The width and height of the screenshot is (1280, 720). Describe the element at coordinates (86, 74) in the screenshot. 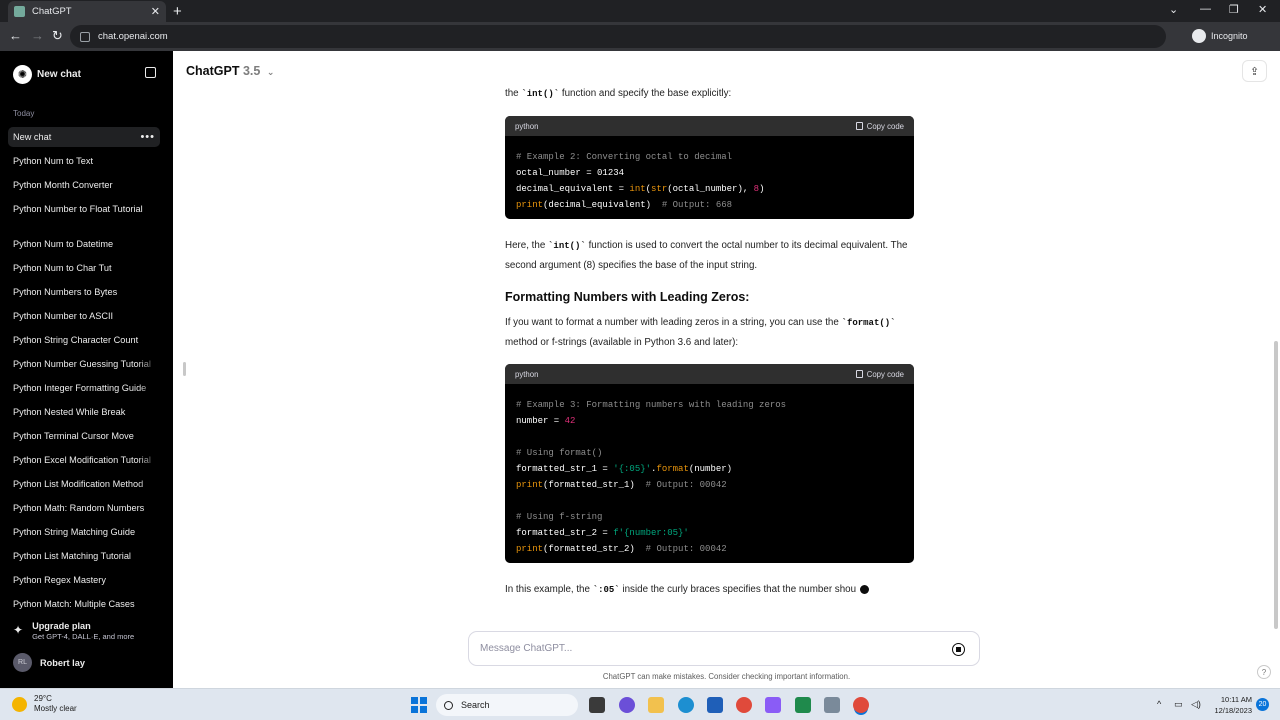

I see `new-chat-button: ✺ New chat` at that location.